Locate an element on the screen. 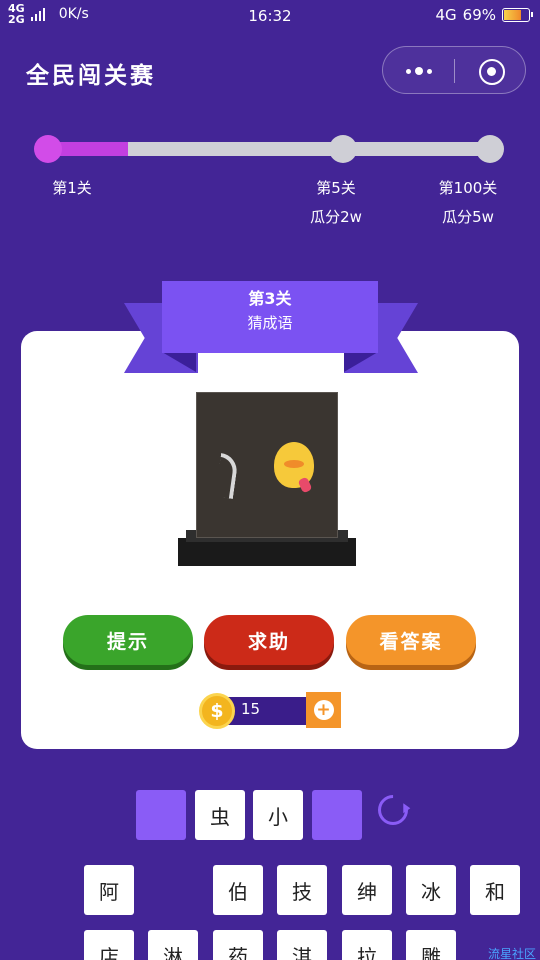 The width and height of the screenshot is (540, 960). title-bar: 全民闯关赛 is located at coordinates (270, 70).